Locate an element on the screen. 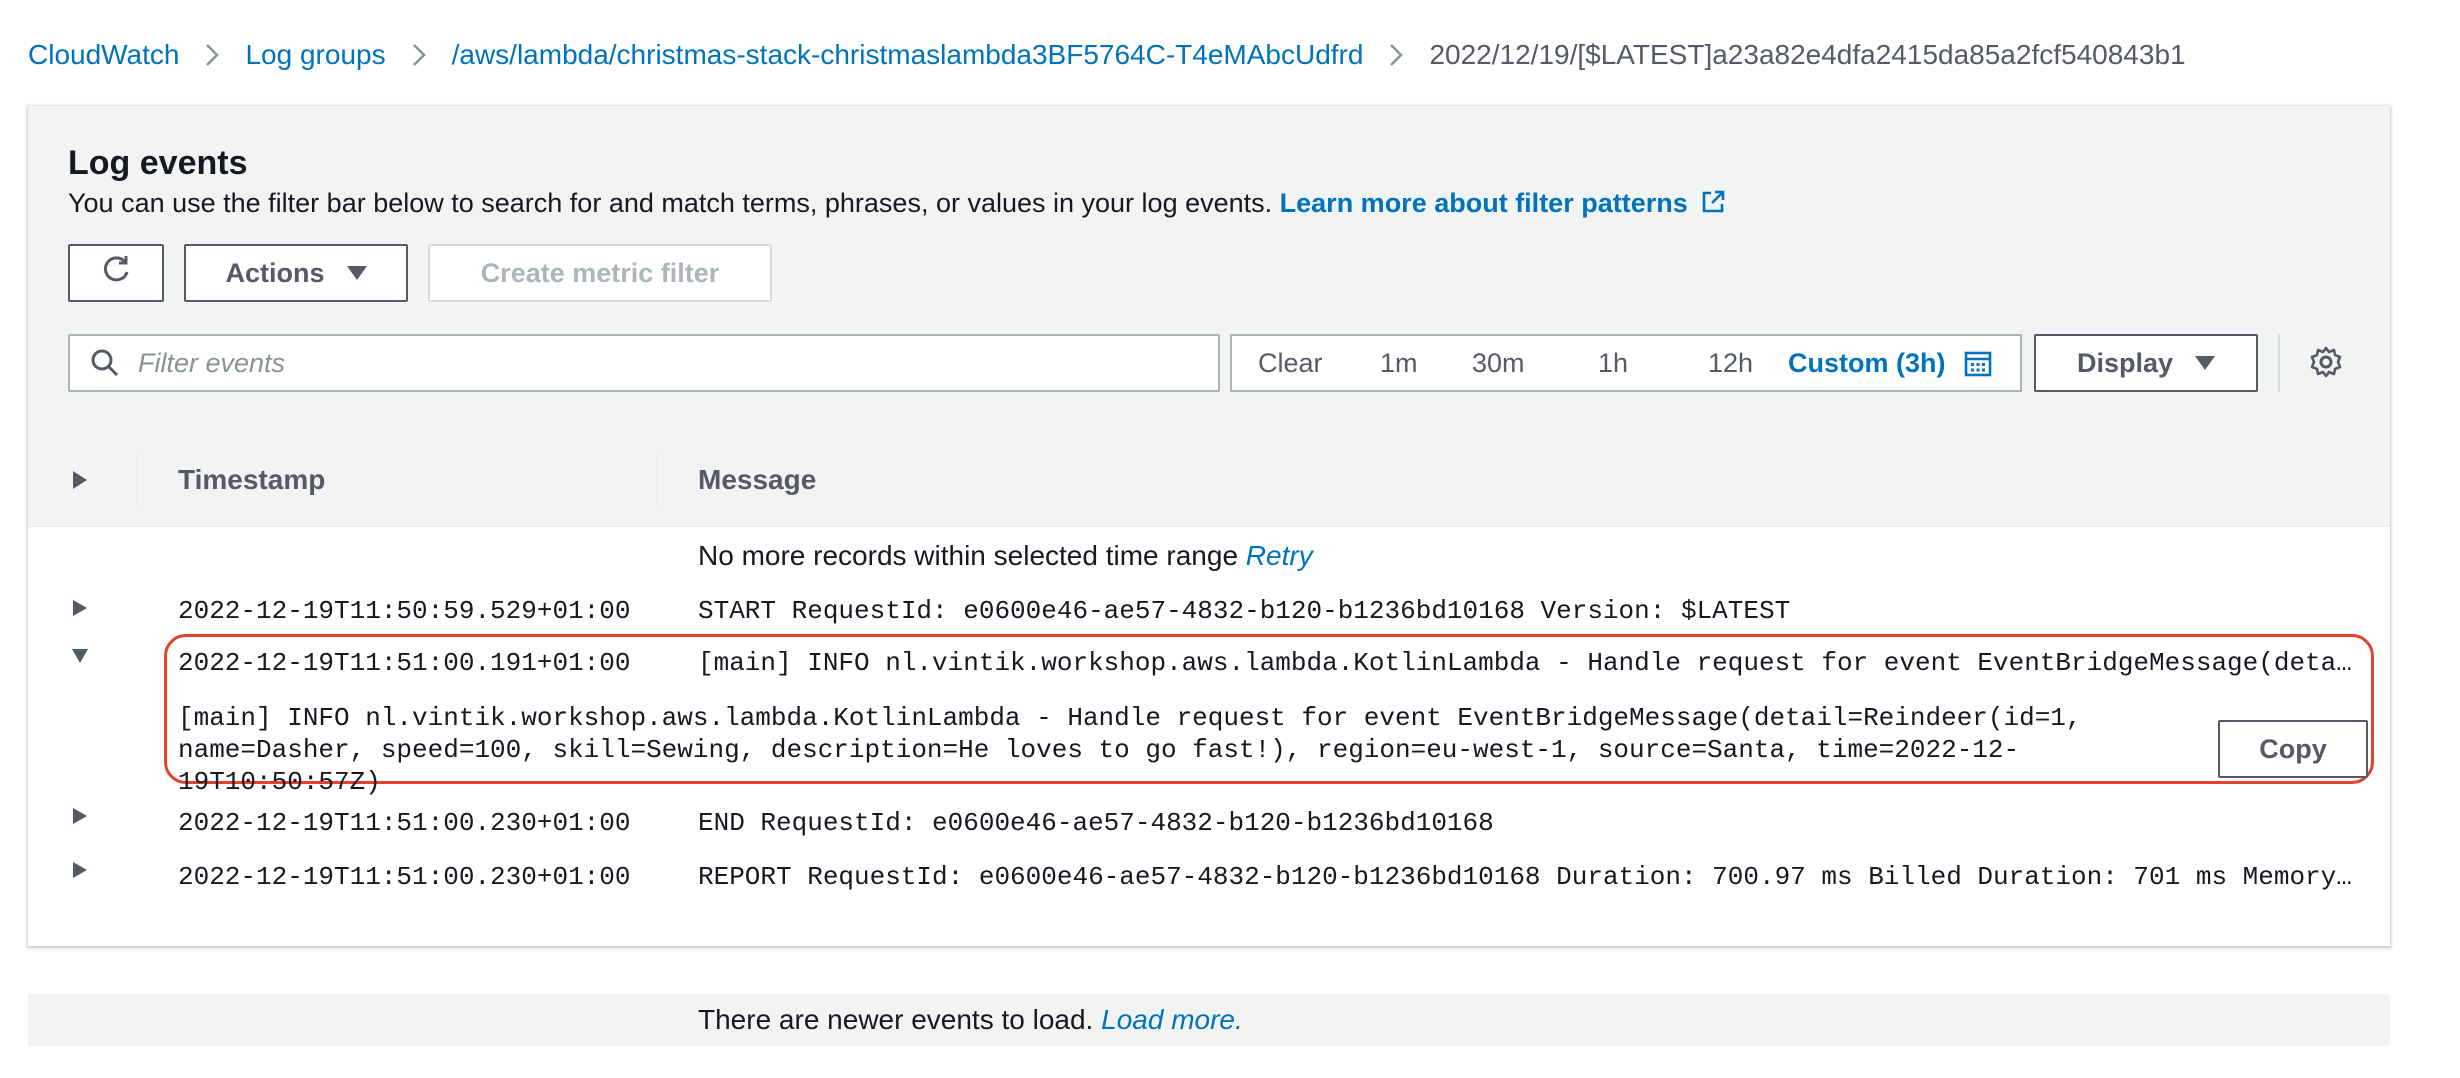  row-timestamp: 2022-12-19T11:50:59.529+01:00 is located at coordinates (404, 611).